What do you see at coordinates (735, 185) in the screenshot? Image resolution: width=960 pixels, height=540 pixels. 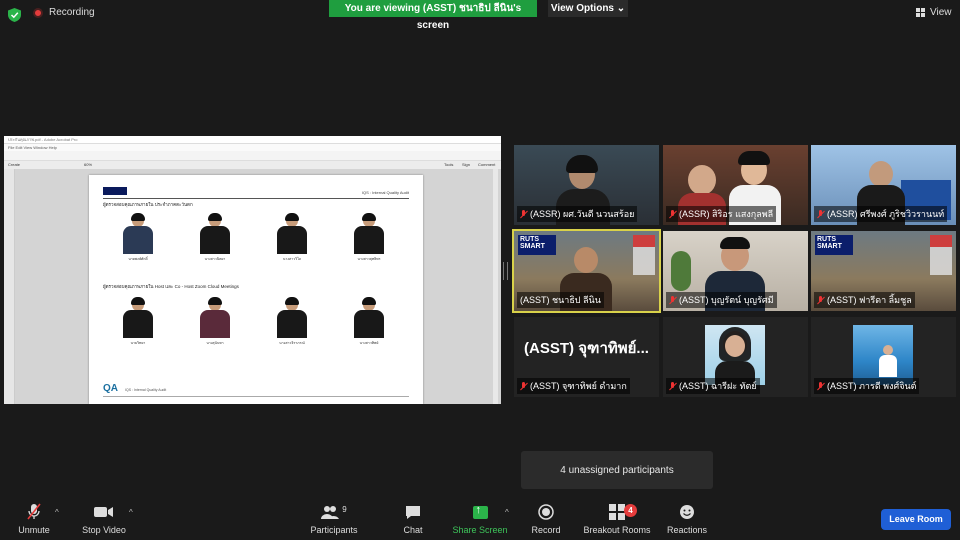 I see `video-tile: (ASSR) สิริอร แสงกุลพลี` at bounding box center [735, 185].